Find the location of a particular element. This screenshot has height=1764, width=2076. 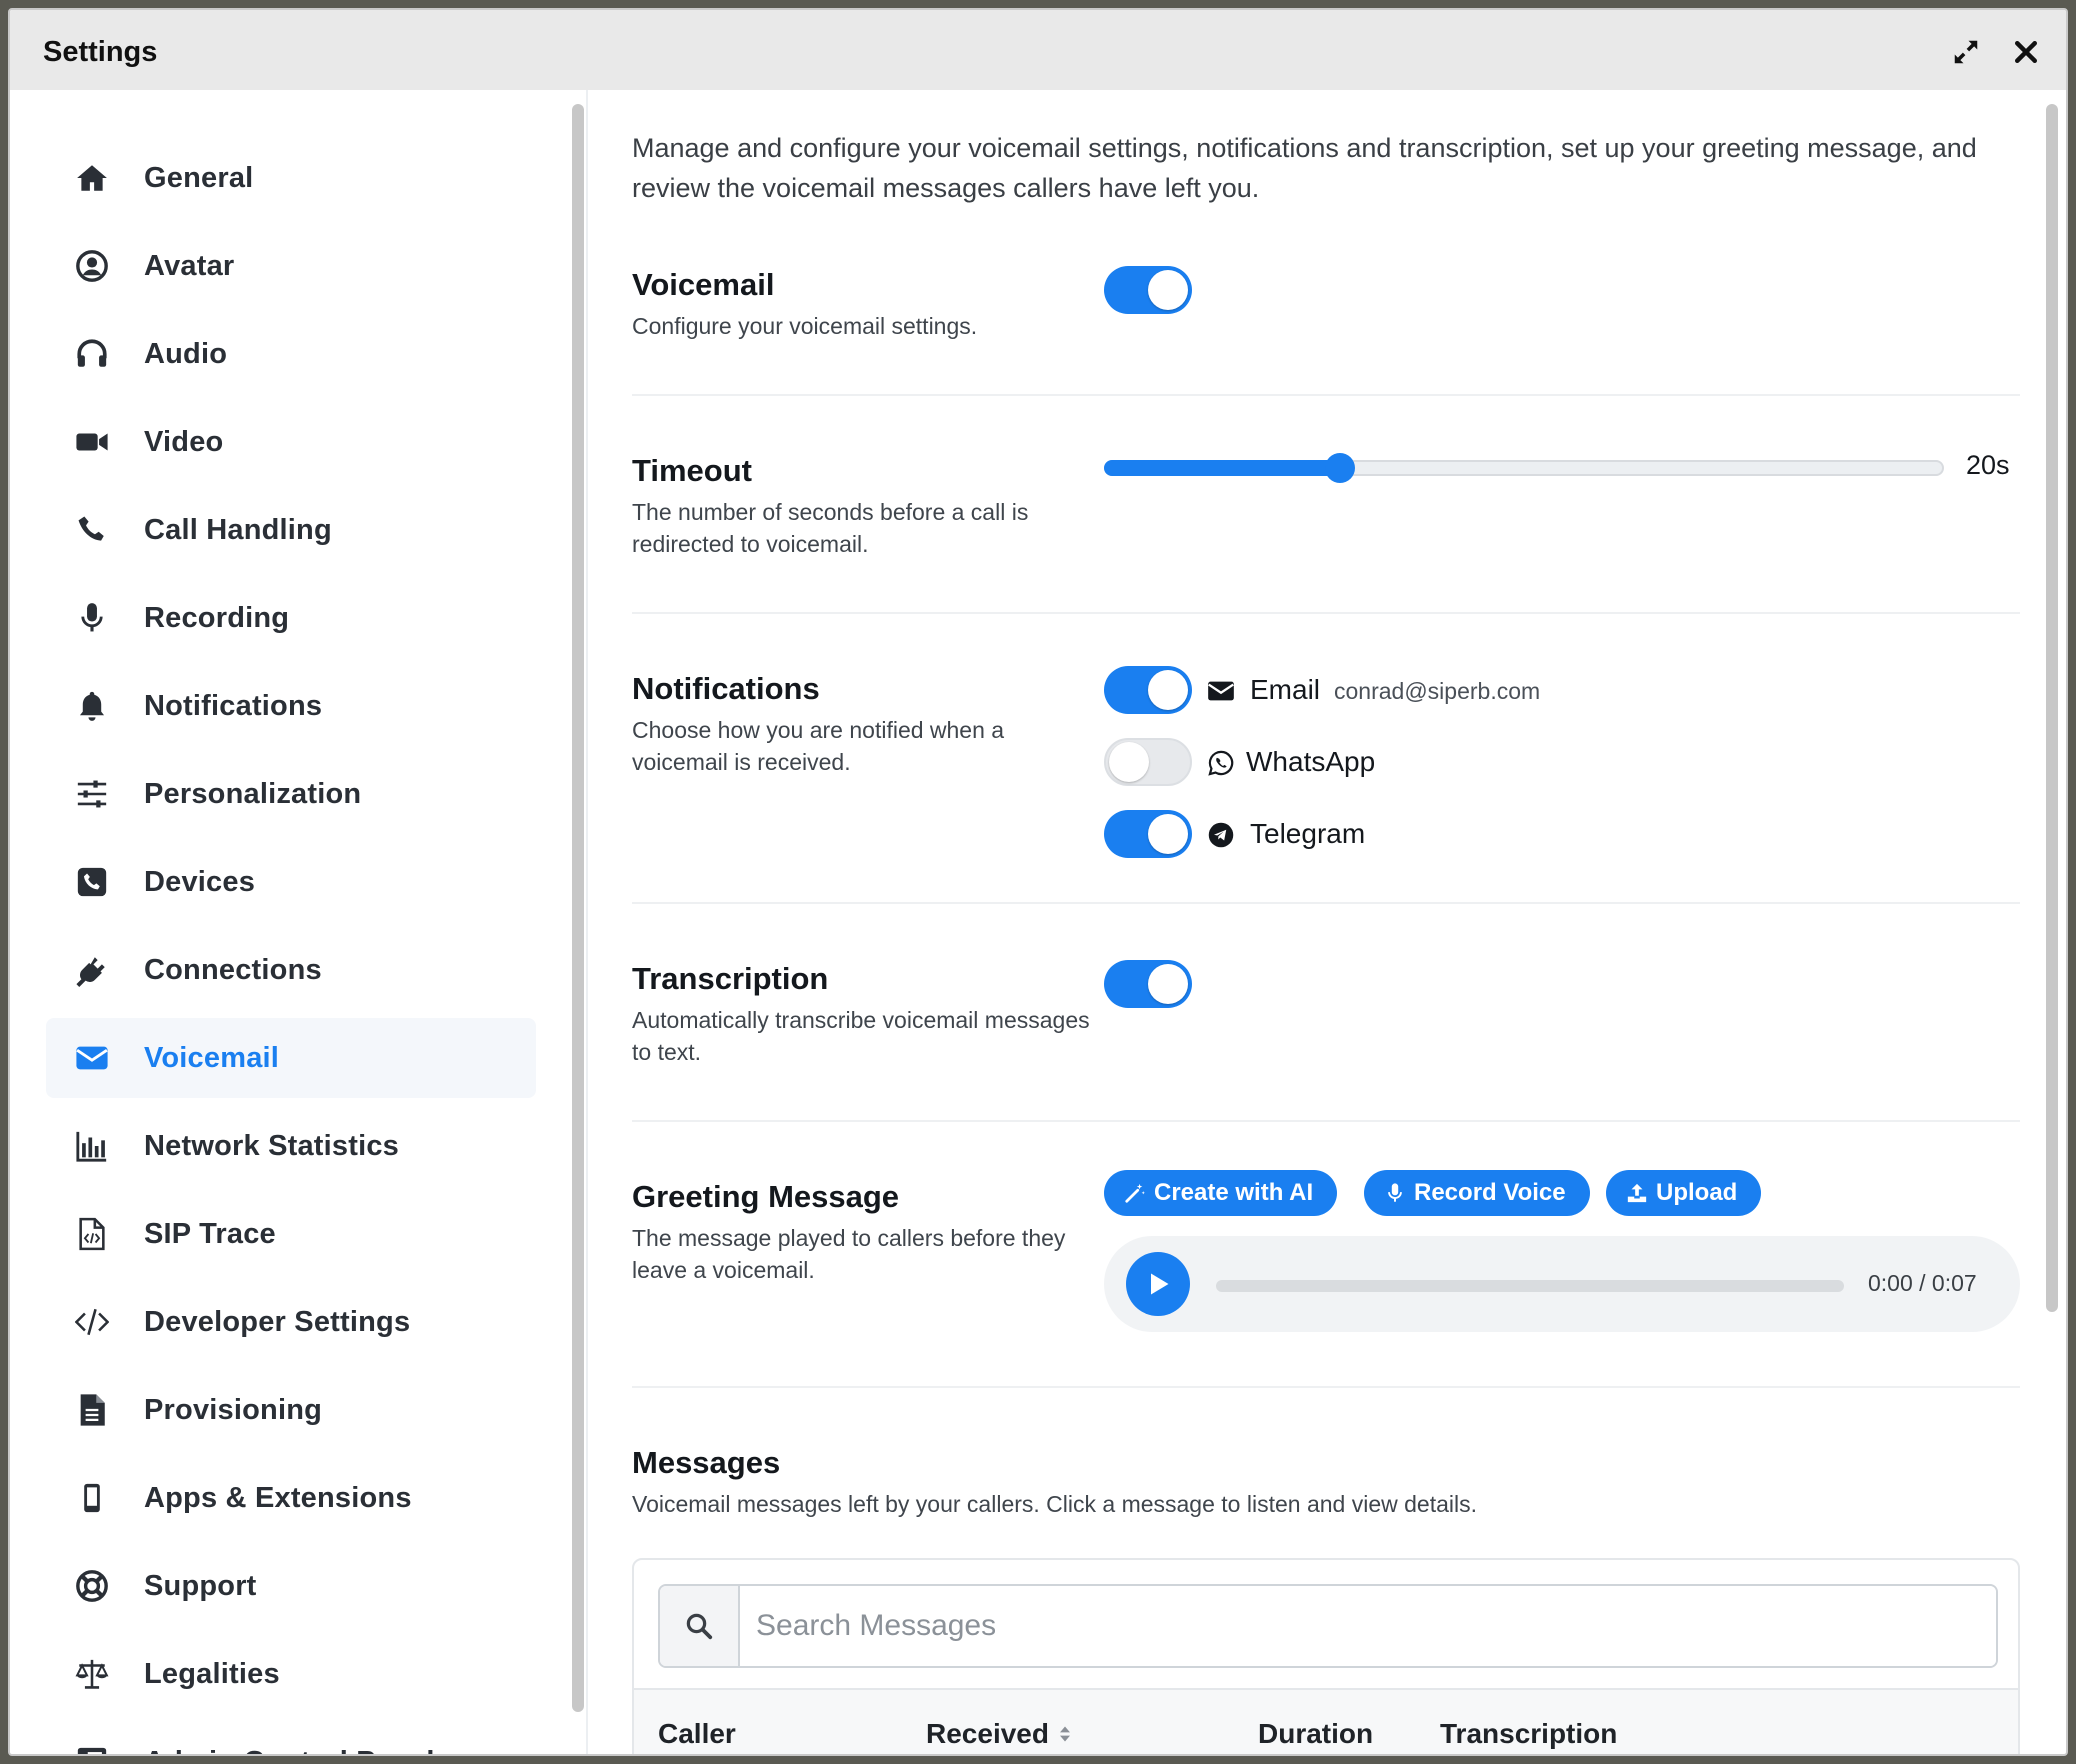

sidebar-item-label: Video is located at coordinates (184, 441).